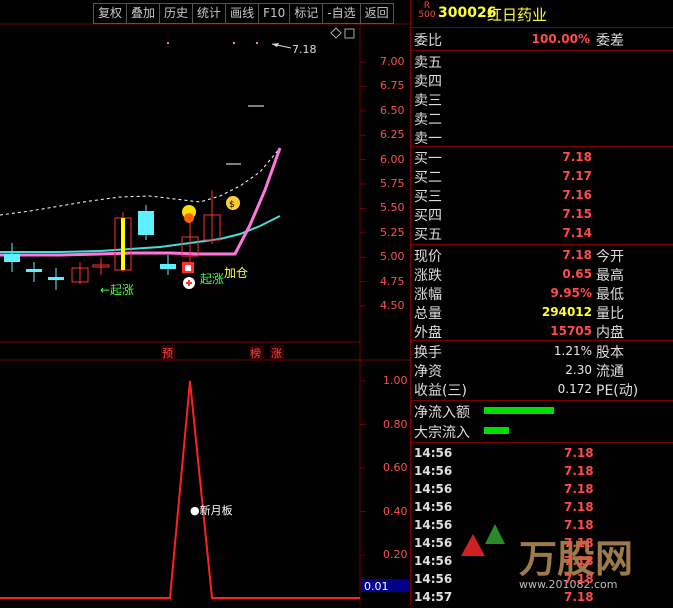 This screenshot has height=608, width=673. What do you see at coordinates (577, 157) in the screenshot?
I see `buy-level-price: 7.18` at bounding box center [577, 157].